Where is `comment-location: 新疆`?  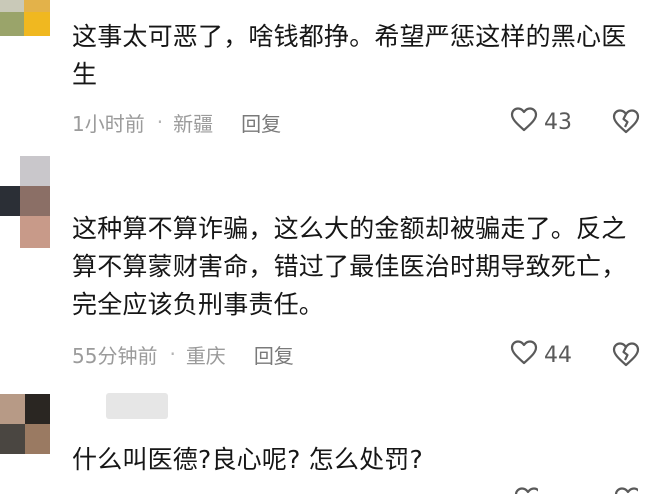 comment-location: 新疆 is located at coordinates (193, 123).